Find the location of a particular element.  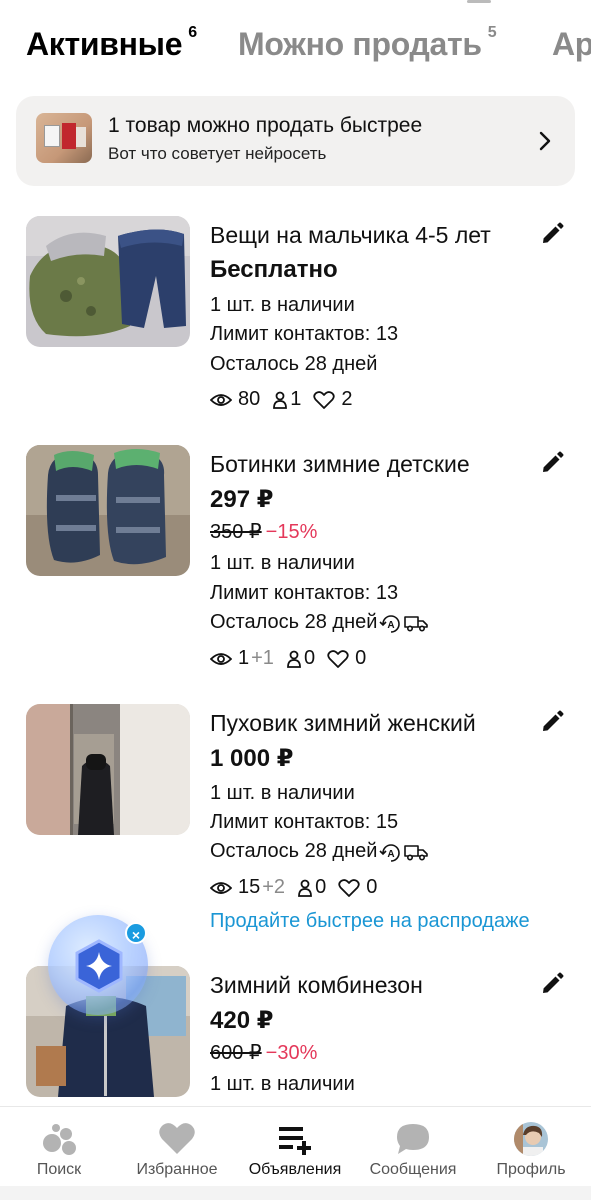

listing-price: Бесплатно is located at coordinates (274, 269).